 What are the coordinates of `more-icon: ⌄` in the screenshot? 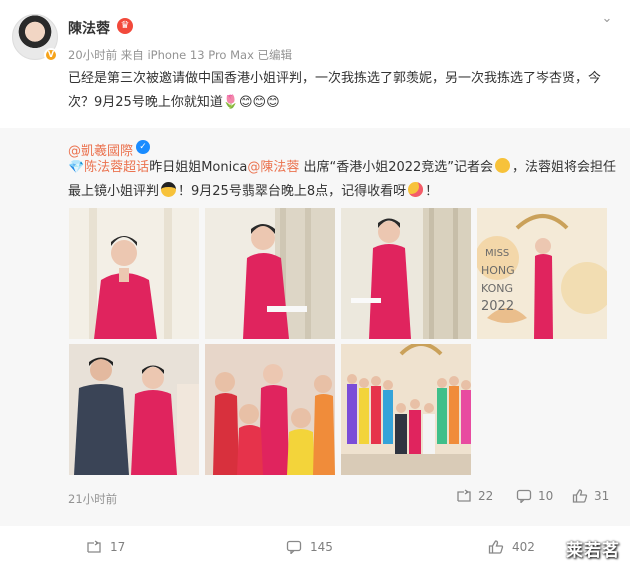 It's located at (607, 19).